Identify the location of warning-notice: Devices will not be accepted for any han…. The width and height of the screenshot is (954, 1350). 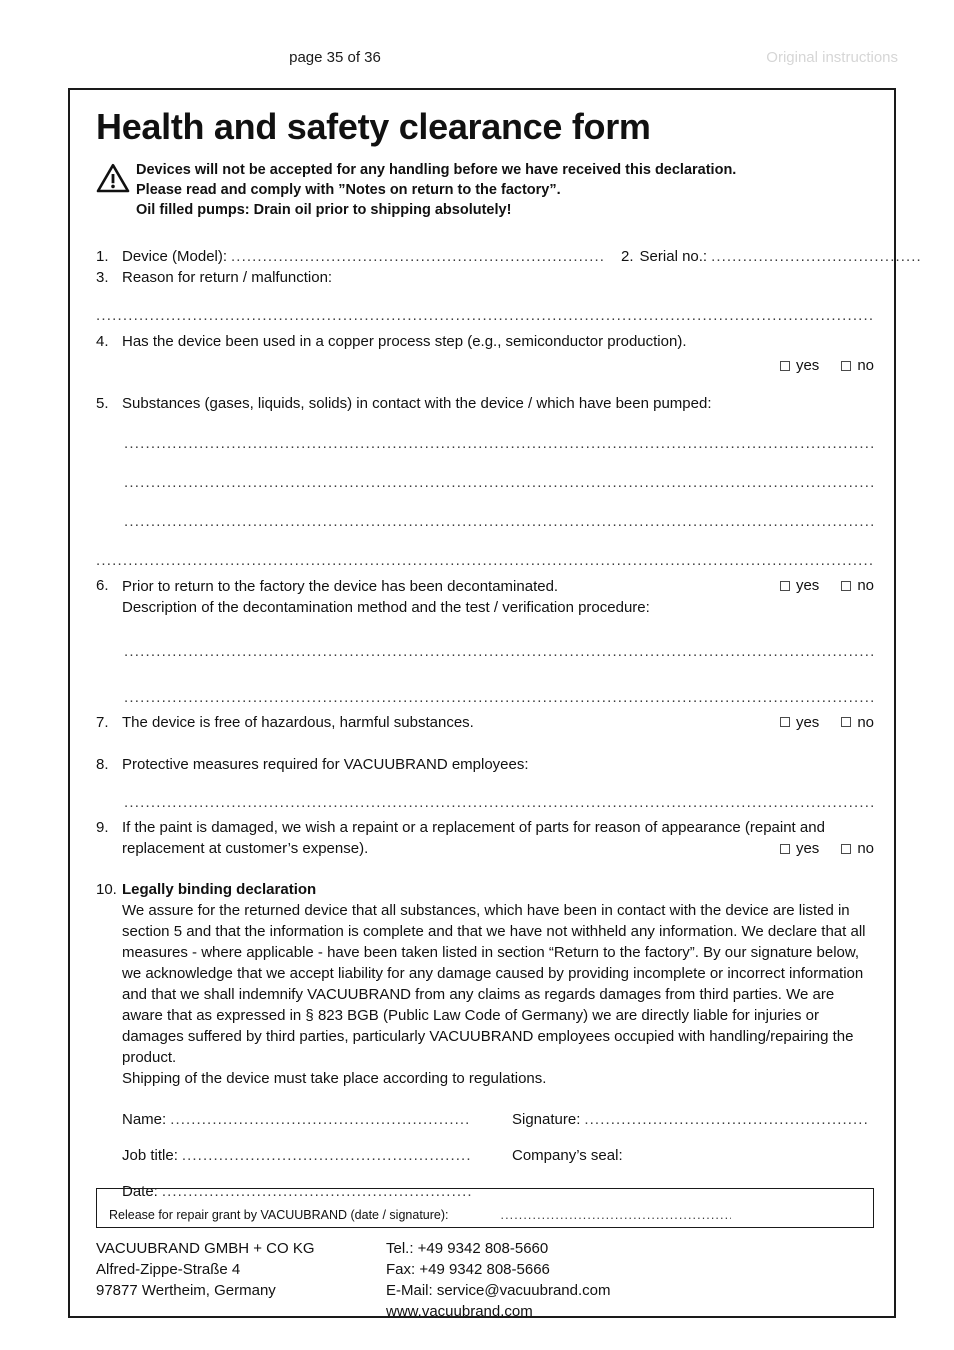
(485, 190).